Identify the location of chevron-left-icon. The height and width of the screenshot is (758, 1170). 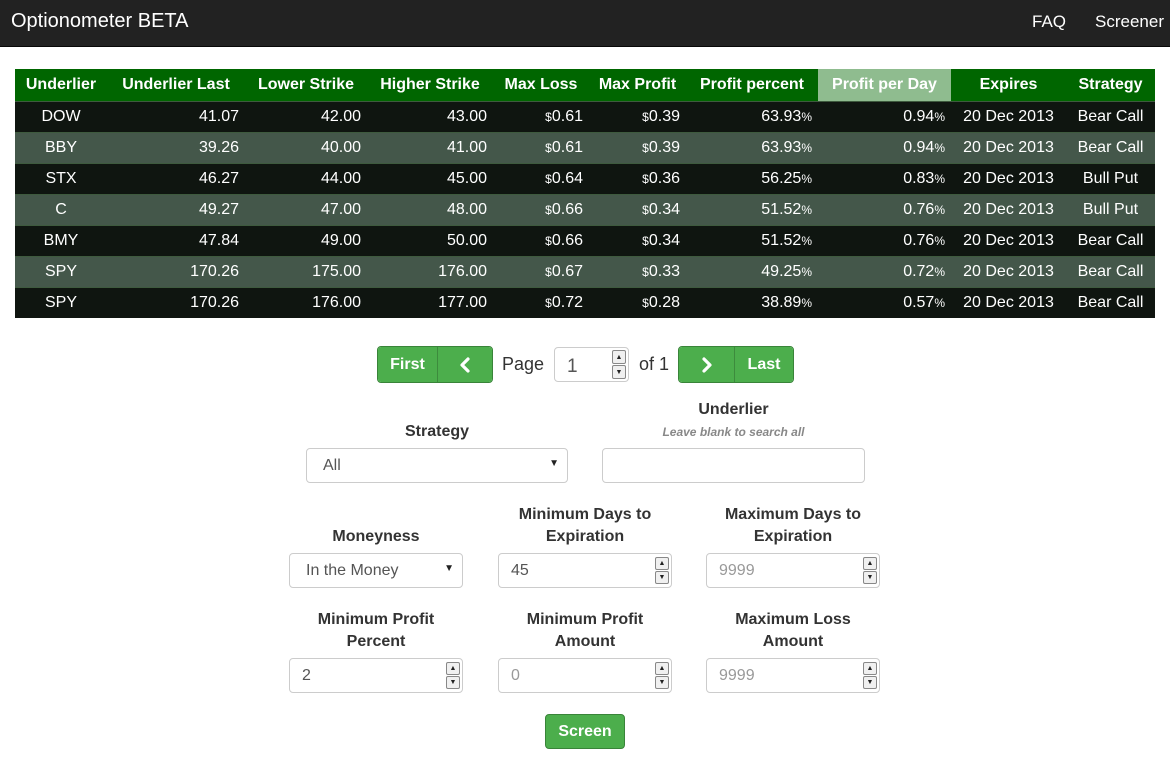
(465, 364).